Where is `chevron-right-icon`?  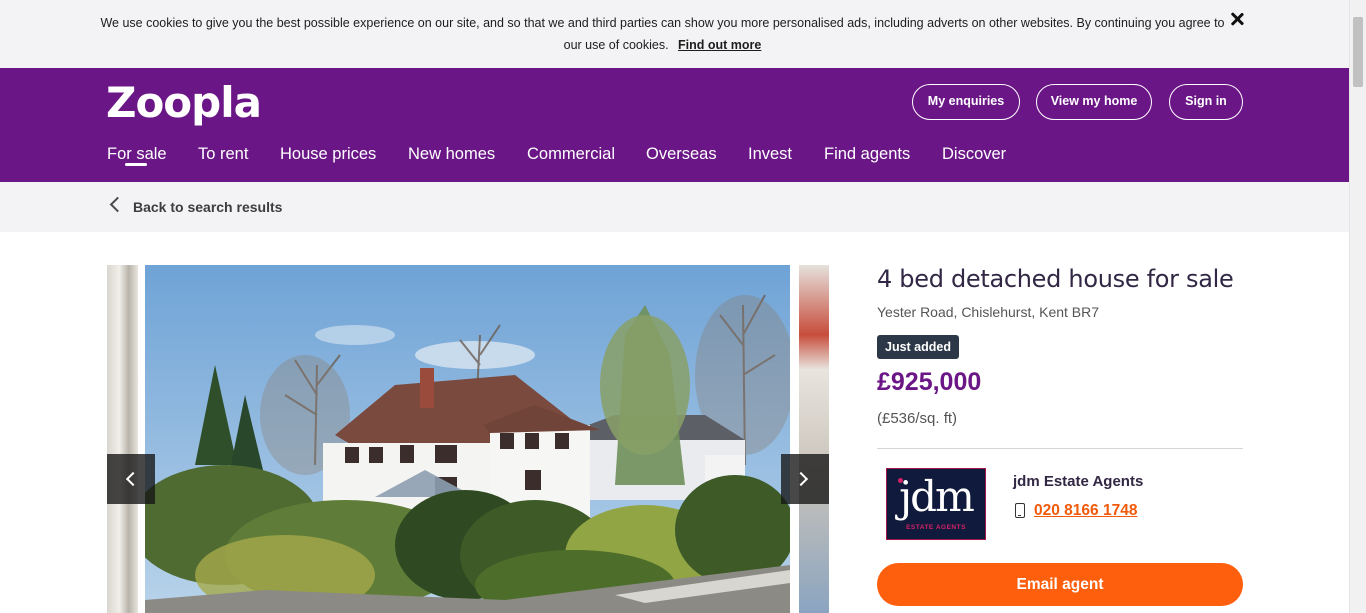
chevron-right-icon is located at coordinates (801, 479).